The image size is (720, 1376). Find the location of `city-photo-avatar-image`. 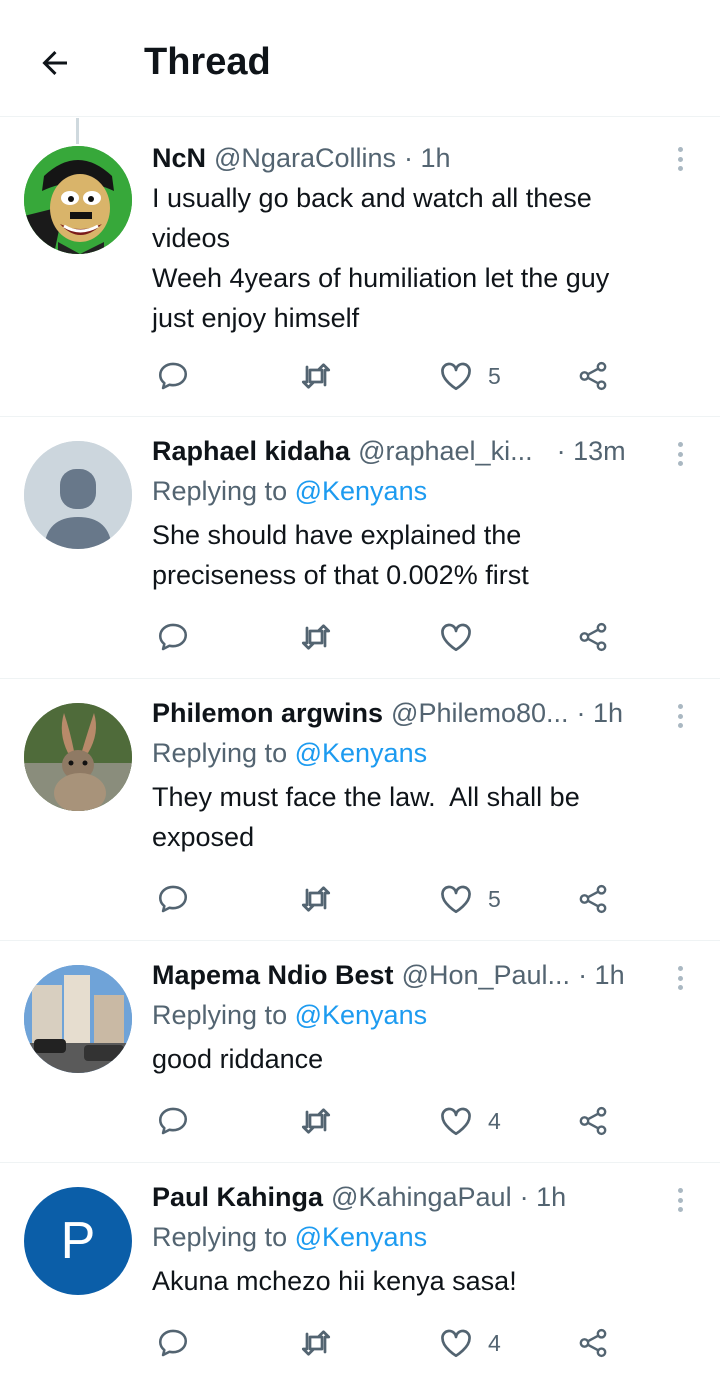

city-photo-avatar-image is located at coordinates (78, 1019).